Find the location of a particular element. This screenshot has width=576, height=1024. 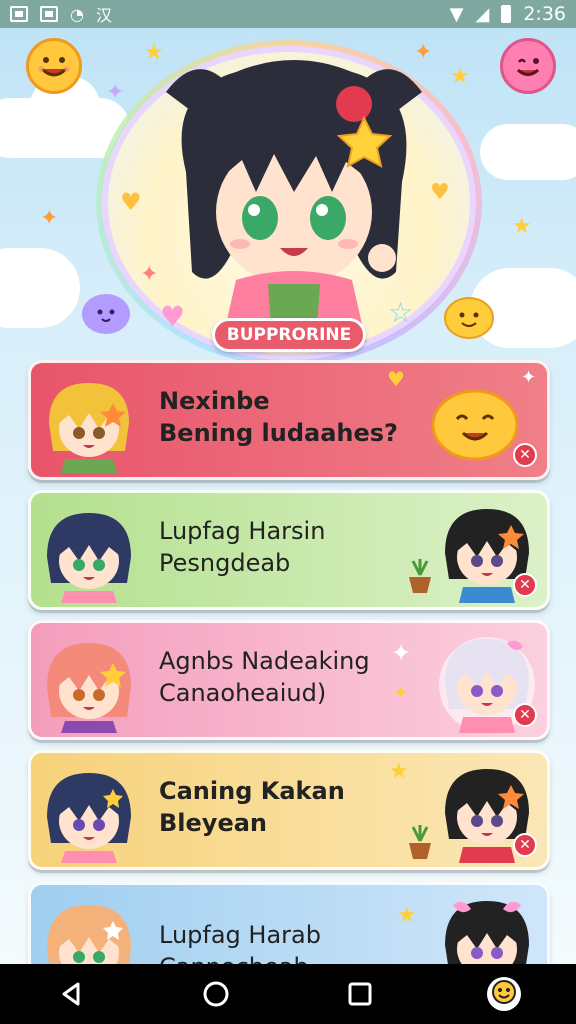

card-subtitle: Bleyean is located at coordinates (213, 823).